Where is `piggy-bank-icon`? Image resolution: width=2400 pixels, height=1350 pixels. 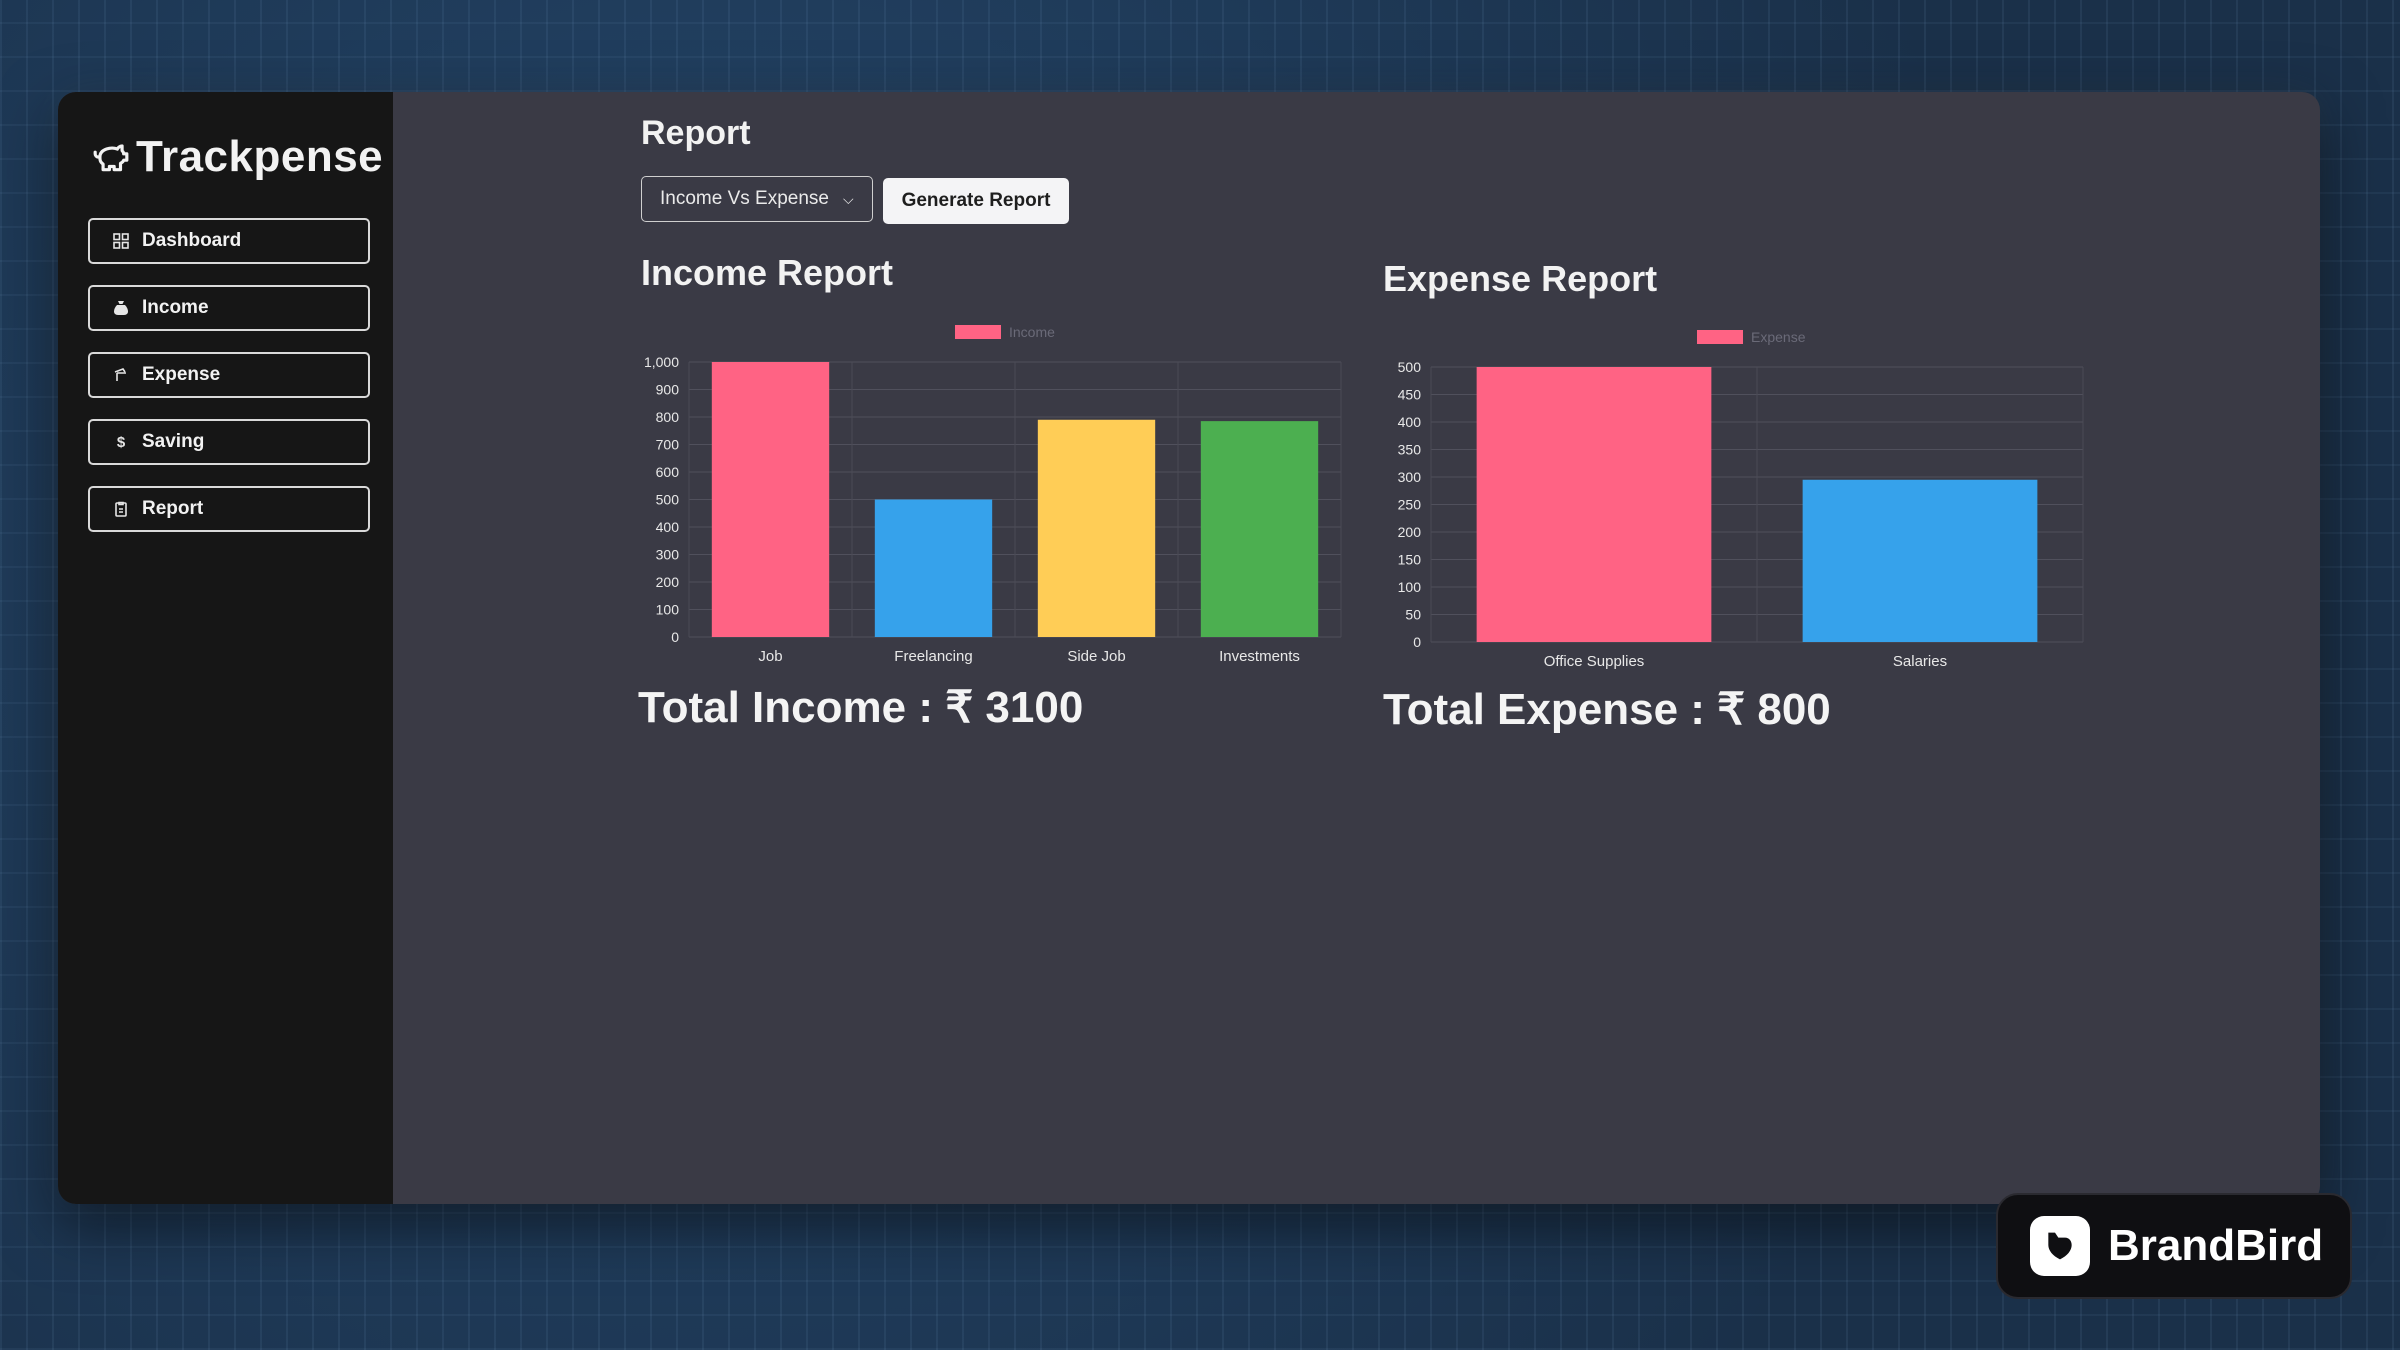 piggy-bank-icon is located at coordinates (111, 158).